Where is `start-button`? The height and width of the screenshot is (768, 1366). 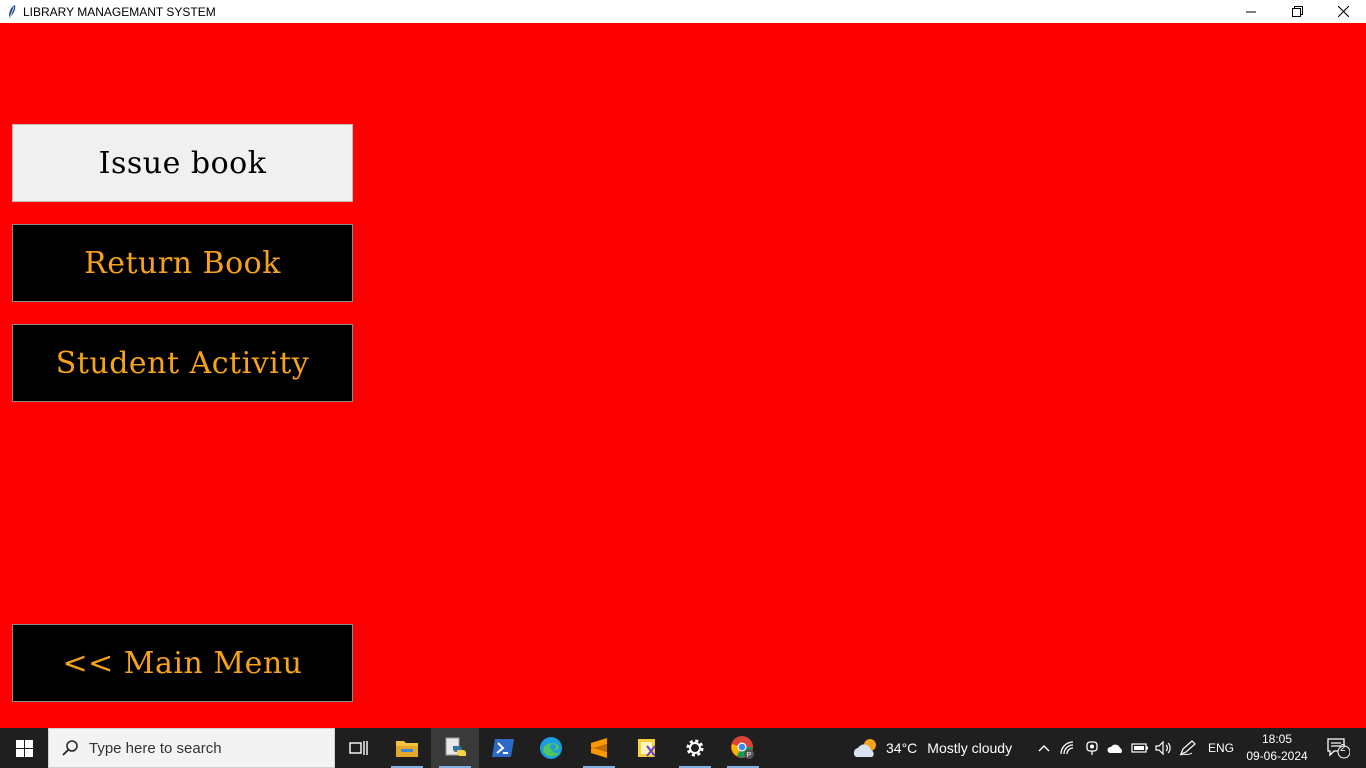
start-button is located at coordinates (24, 748).